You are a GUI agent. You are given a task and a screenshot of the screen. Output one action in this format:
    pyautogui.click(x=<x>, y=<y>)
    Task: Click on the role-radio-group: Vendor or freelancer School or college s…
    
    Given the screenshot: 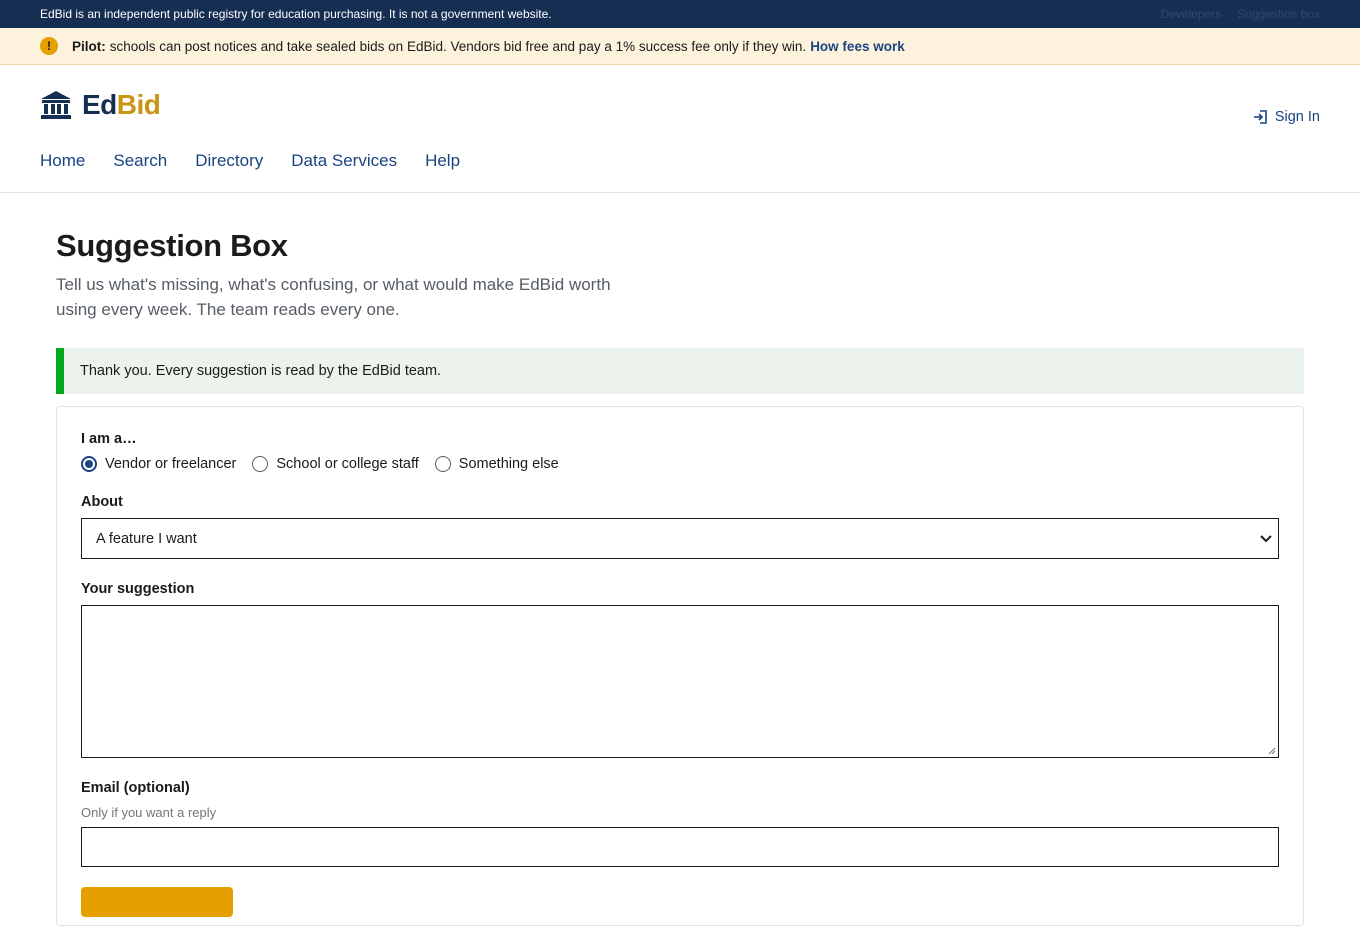 What is the action you would take?
    pyautogui.click(x=680, y=464)
    